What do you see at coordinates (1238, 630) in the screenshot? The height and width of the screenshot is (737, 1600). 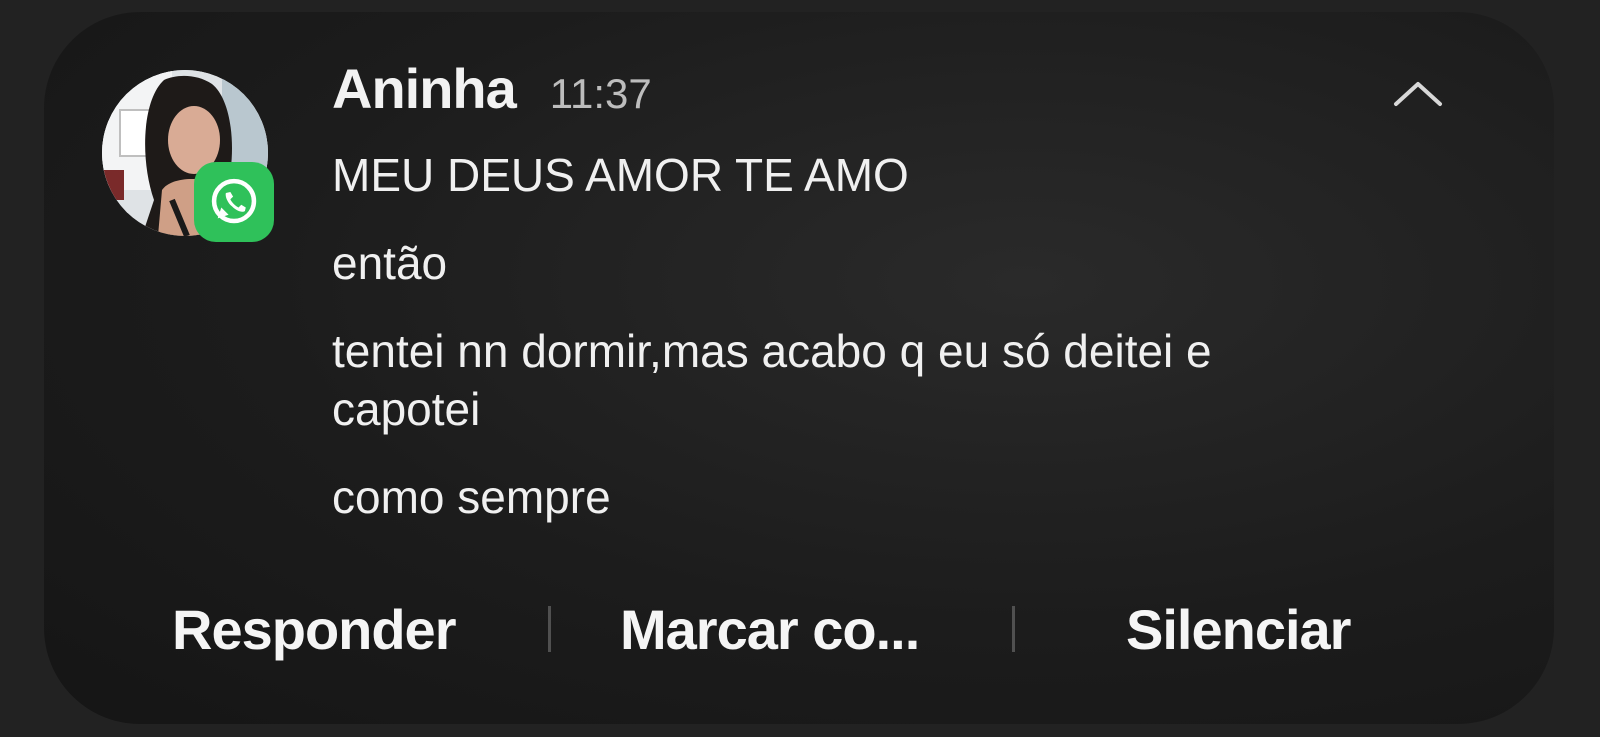 I see `mute-button: Silenciar` at bounding box center [1238, 630].